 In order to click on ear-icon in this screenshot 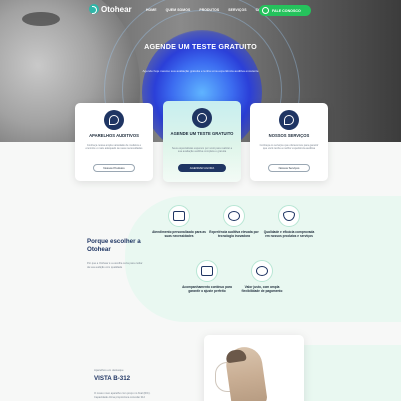, I will do `click(114, 120)`.